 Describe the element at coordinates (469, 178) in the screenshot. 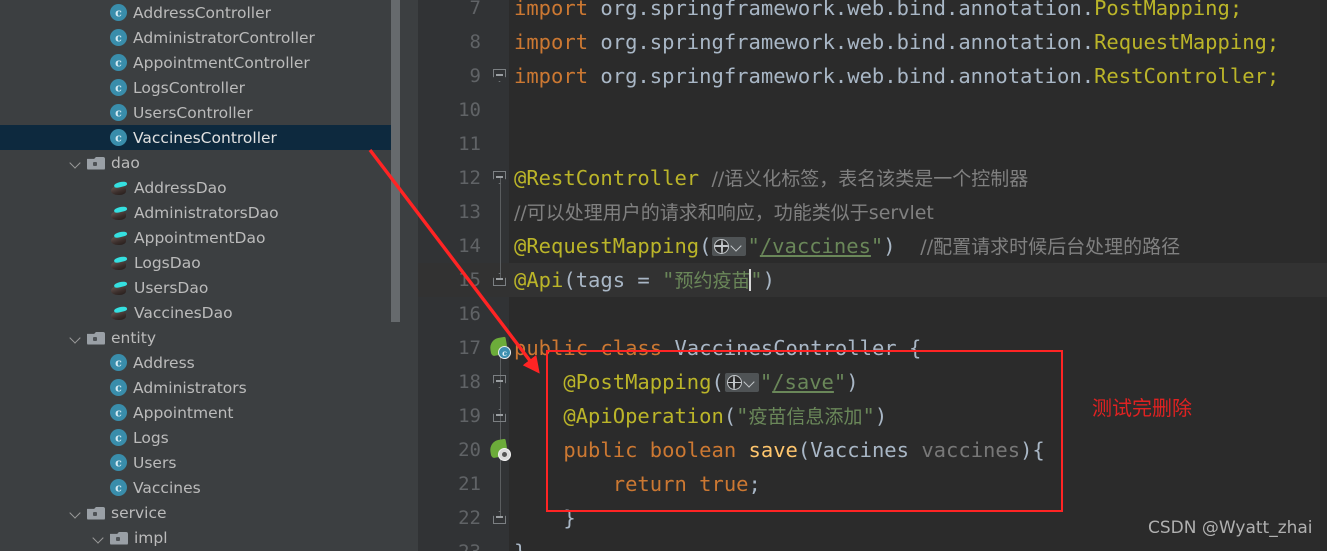

I see `line-number: 12` at that location.